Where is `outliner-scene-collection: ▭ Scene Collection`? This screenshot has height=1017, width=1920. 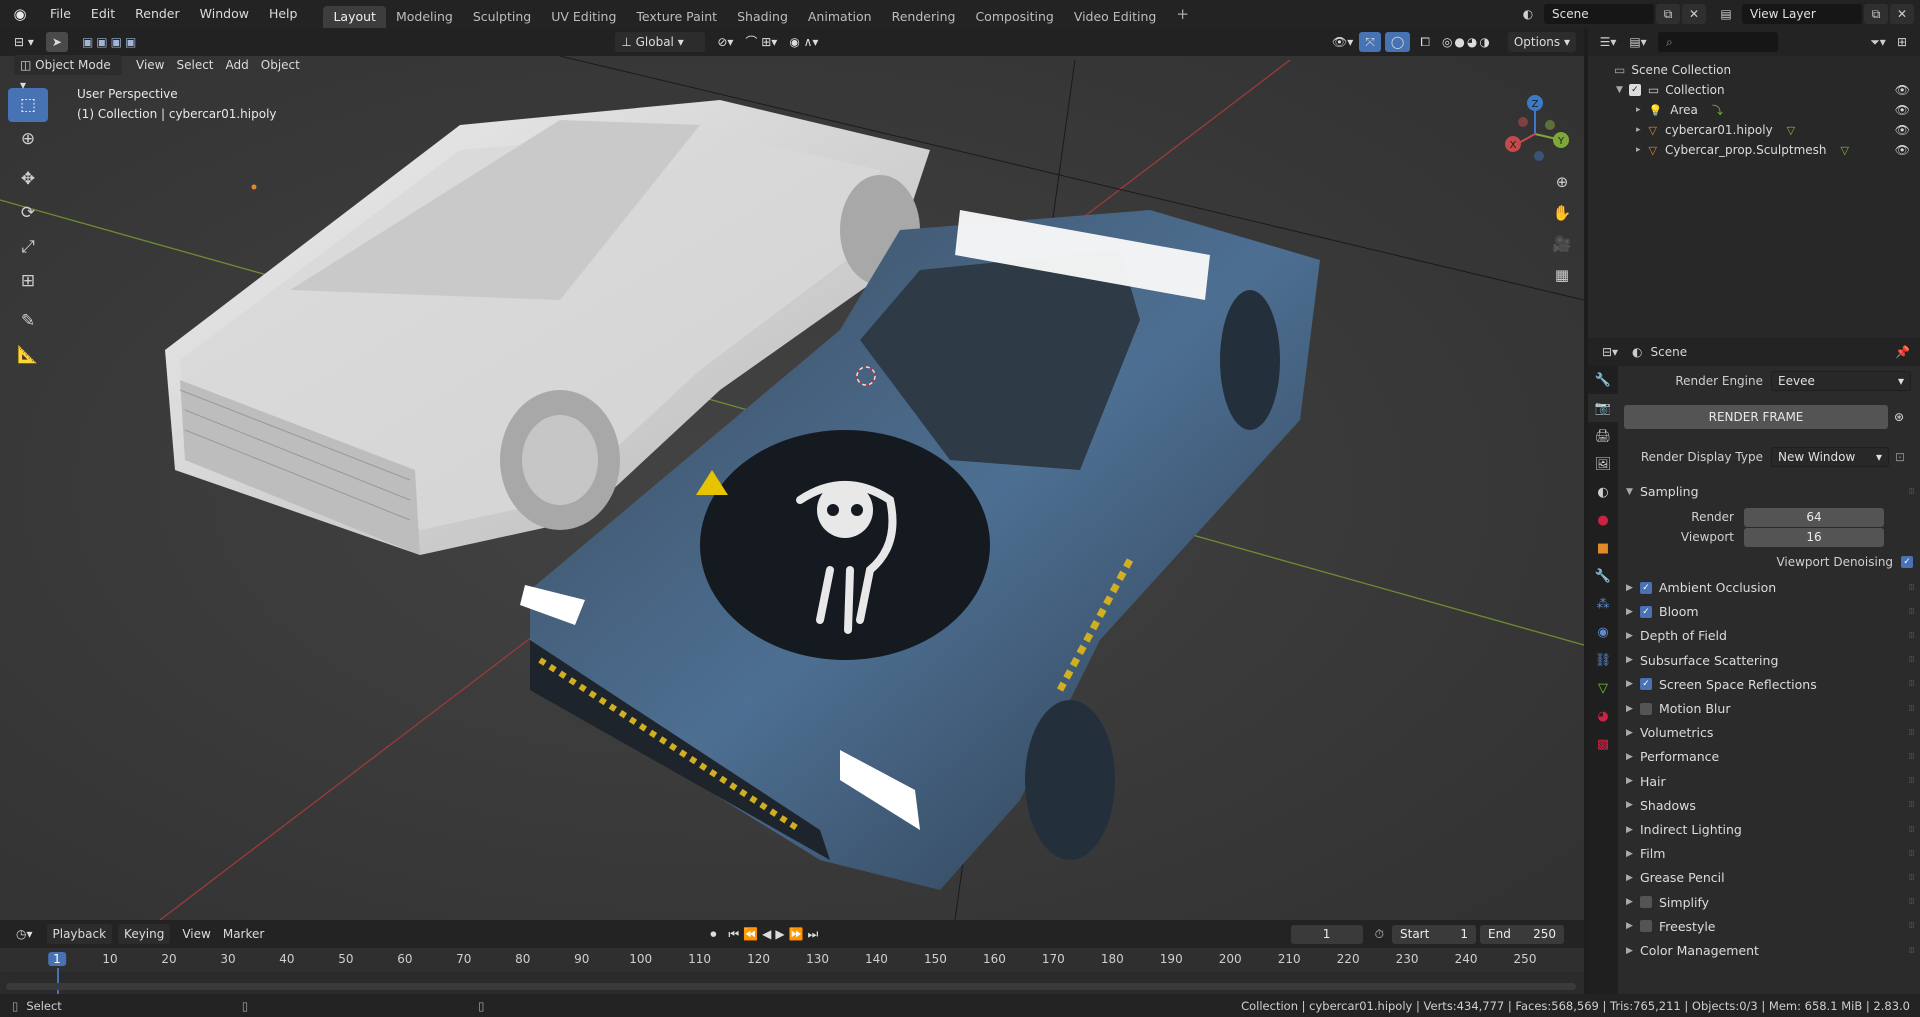 outliner-scene-collection: ▭ Scene Collection is located at coordinates (1754, 70).